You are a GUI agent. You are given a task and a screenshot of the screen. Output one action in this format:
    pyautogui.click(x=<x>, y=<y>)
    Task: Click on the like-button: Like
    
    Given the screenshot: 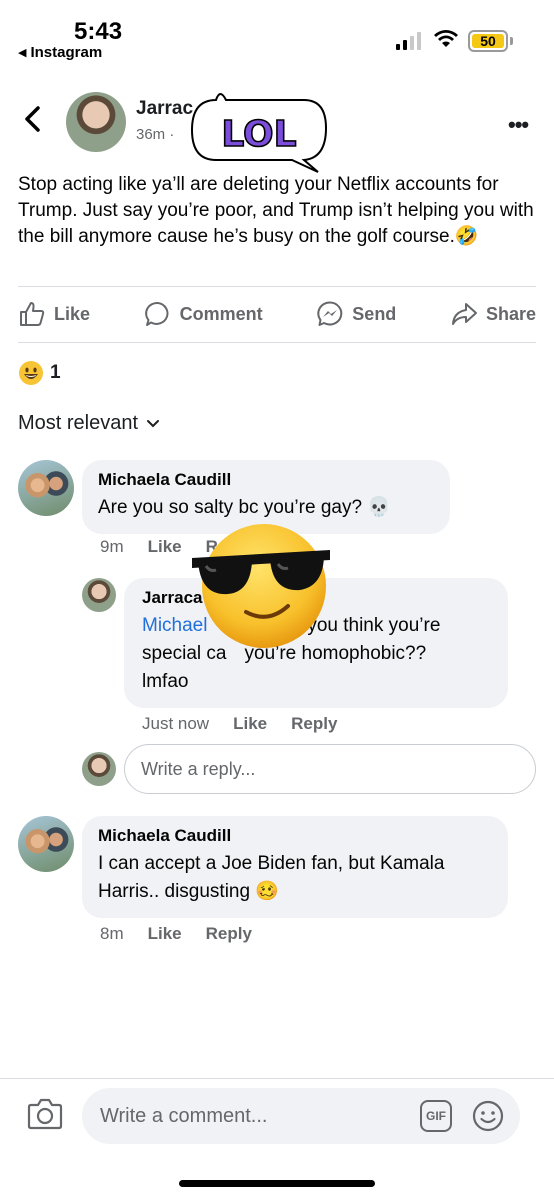 What is the action you would take?
    pyautogui.click(x=54, y=314)
    